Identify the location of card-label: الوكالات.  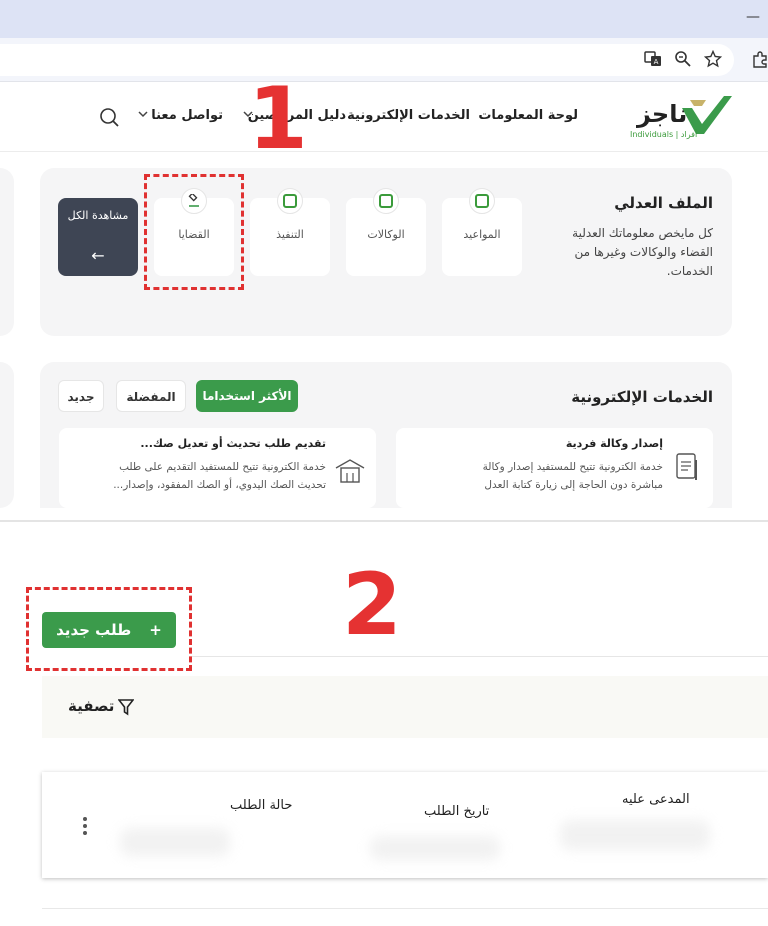
(386, 234).